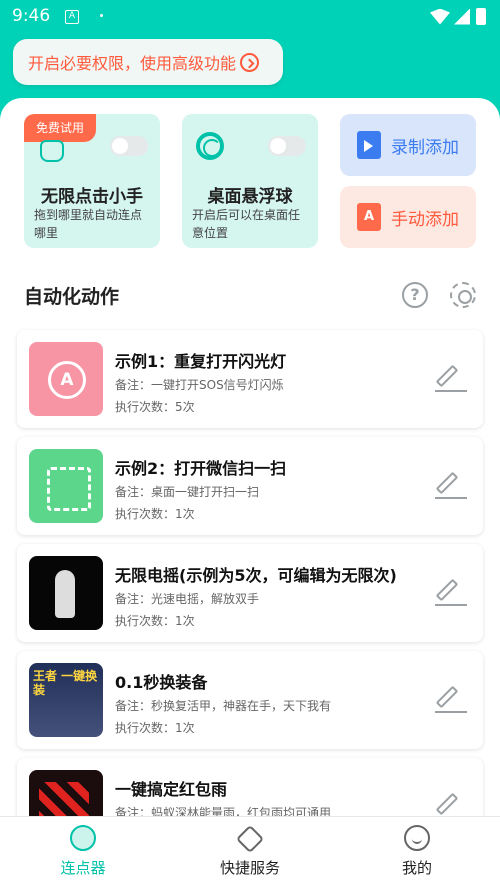  I want to click on float-ball-toggle, so click(287, 146).